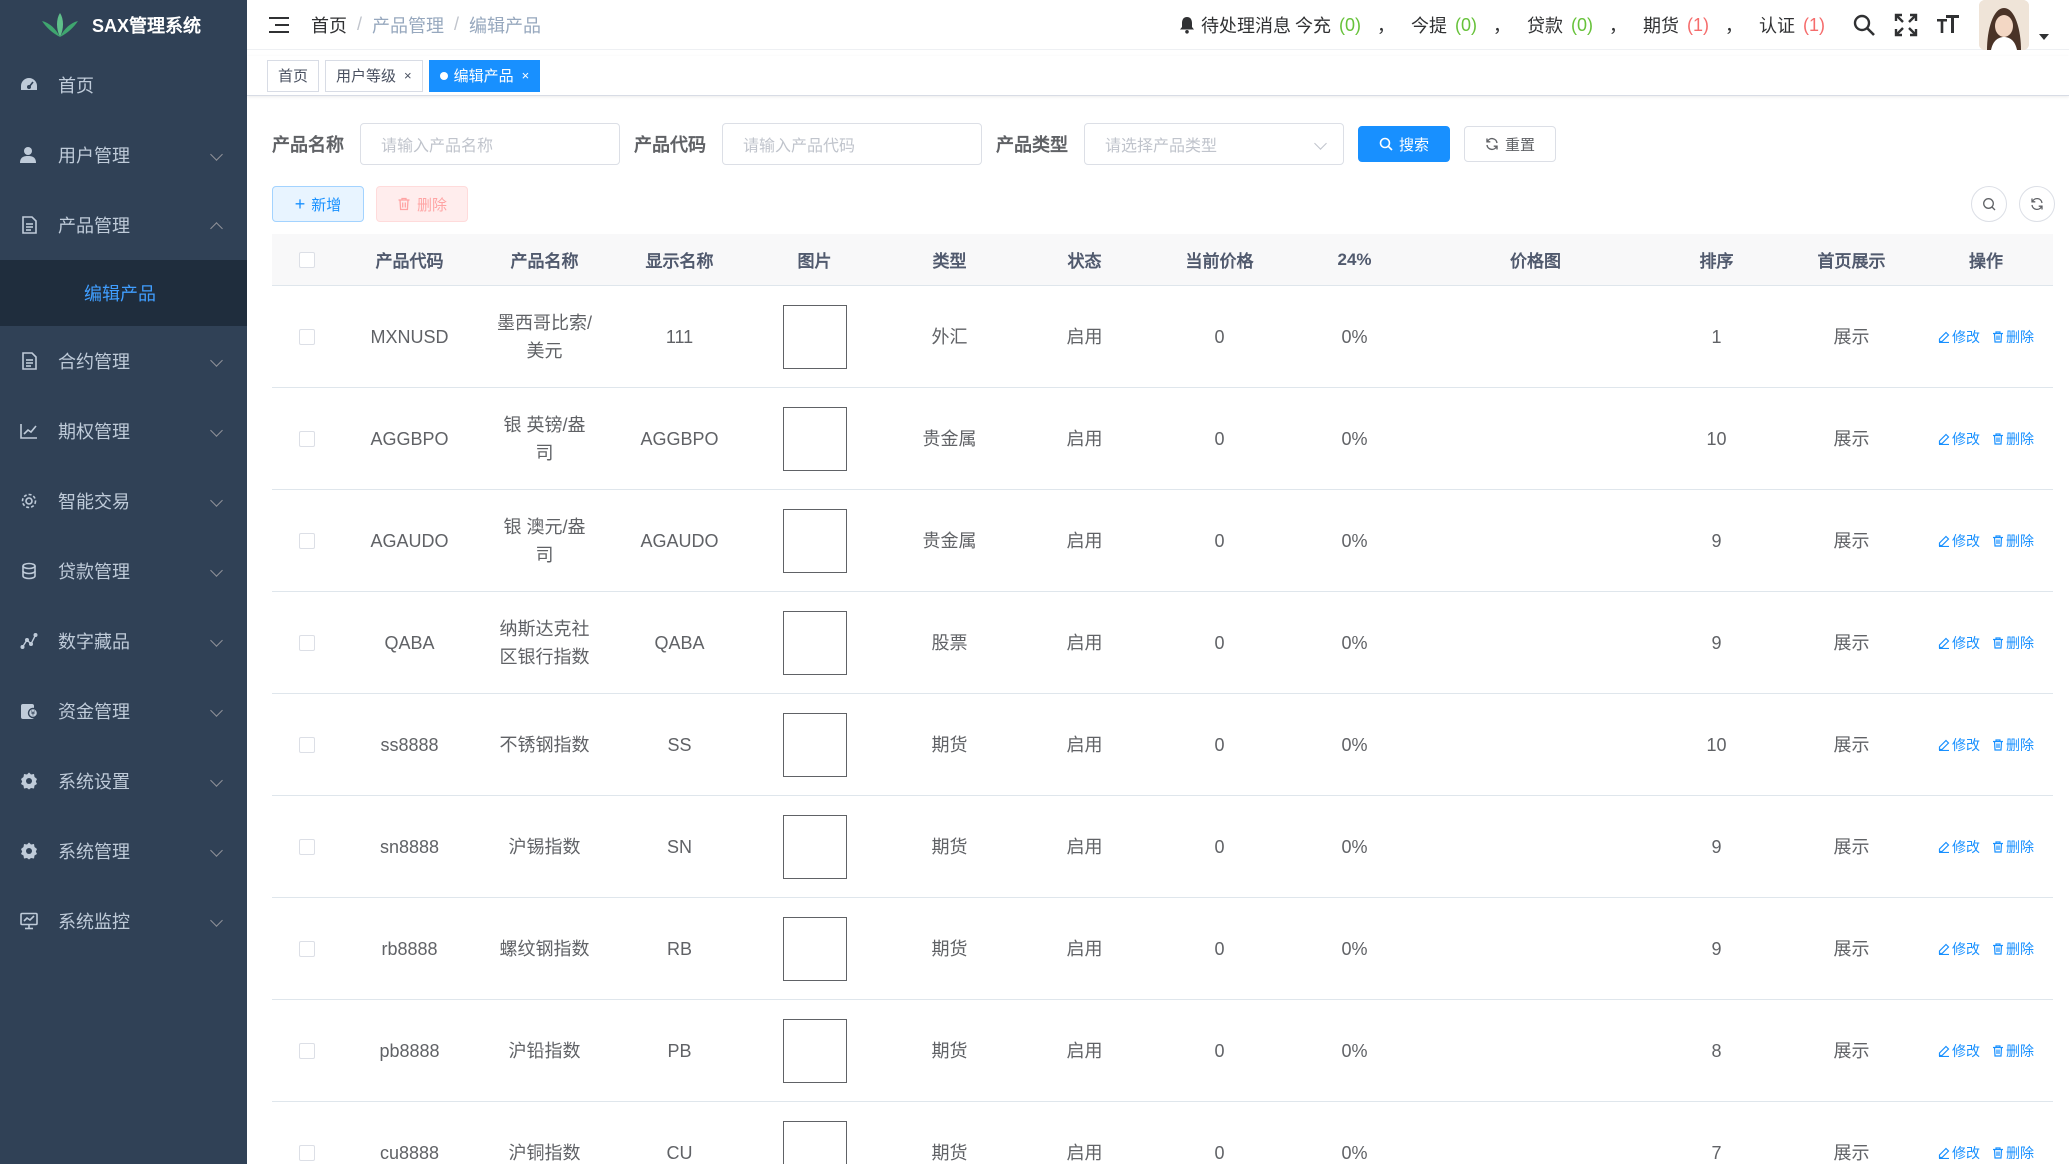  What do you see at coordinates (1429, 25) in the screenshot?
I see `notice-item-label: 今提` at bounding box center [1429, 25].